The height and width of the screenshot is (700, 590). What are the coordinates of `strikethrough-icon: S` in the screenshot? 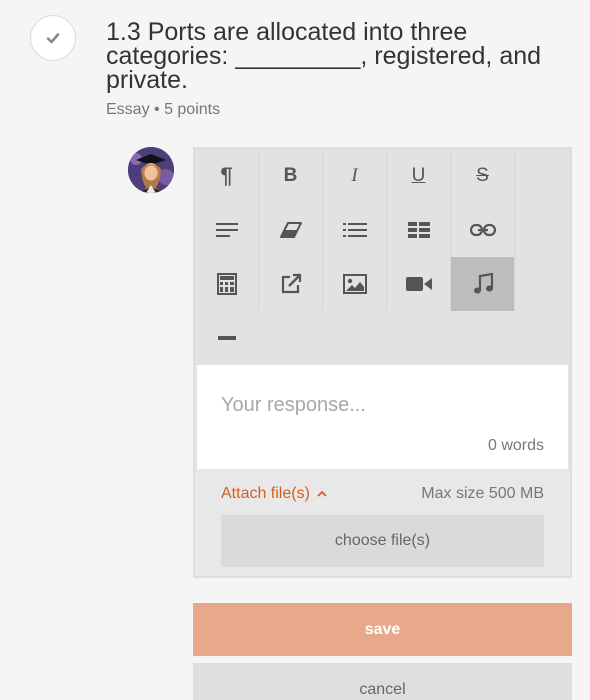 It's located at (482, 175).